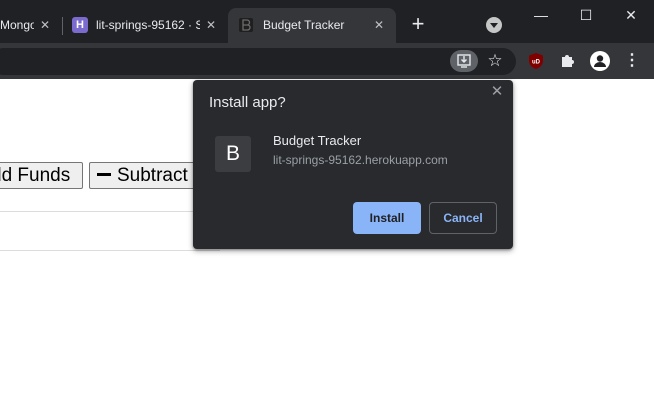 This screenshot has height=414, width=654. I want to click on ublock-label: uD, so click(536, 63).